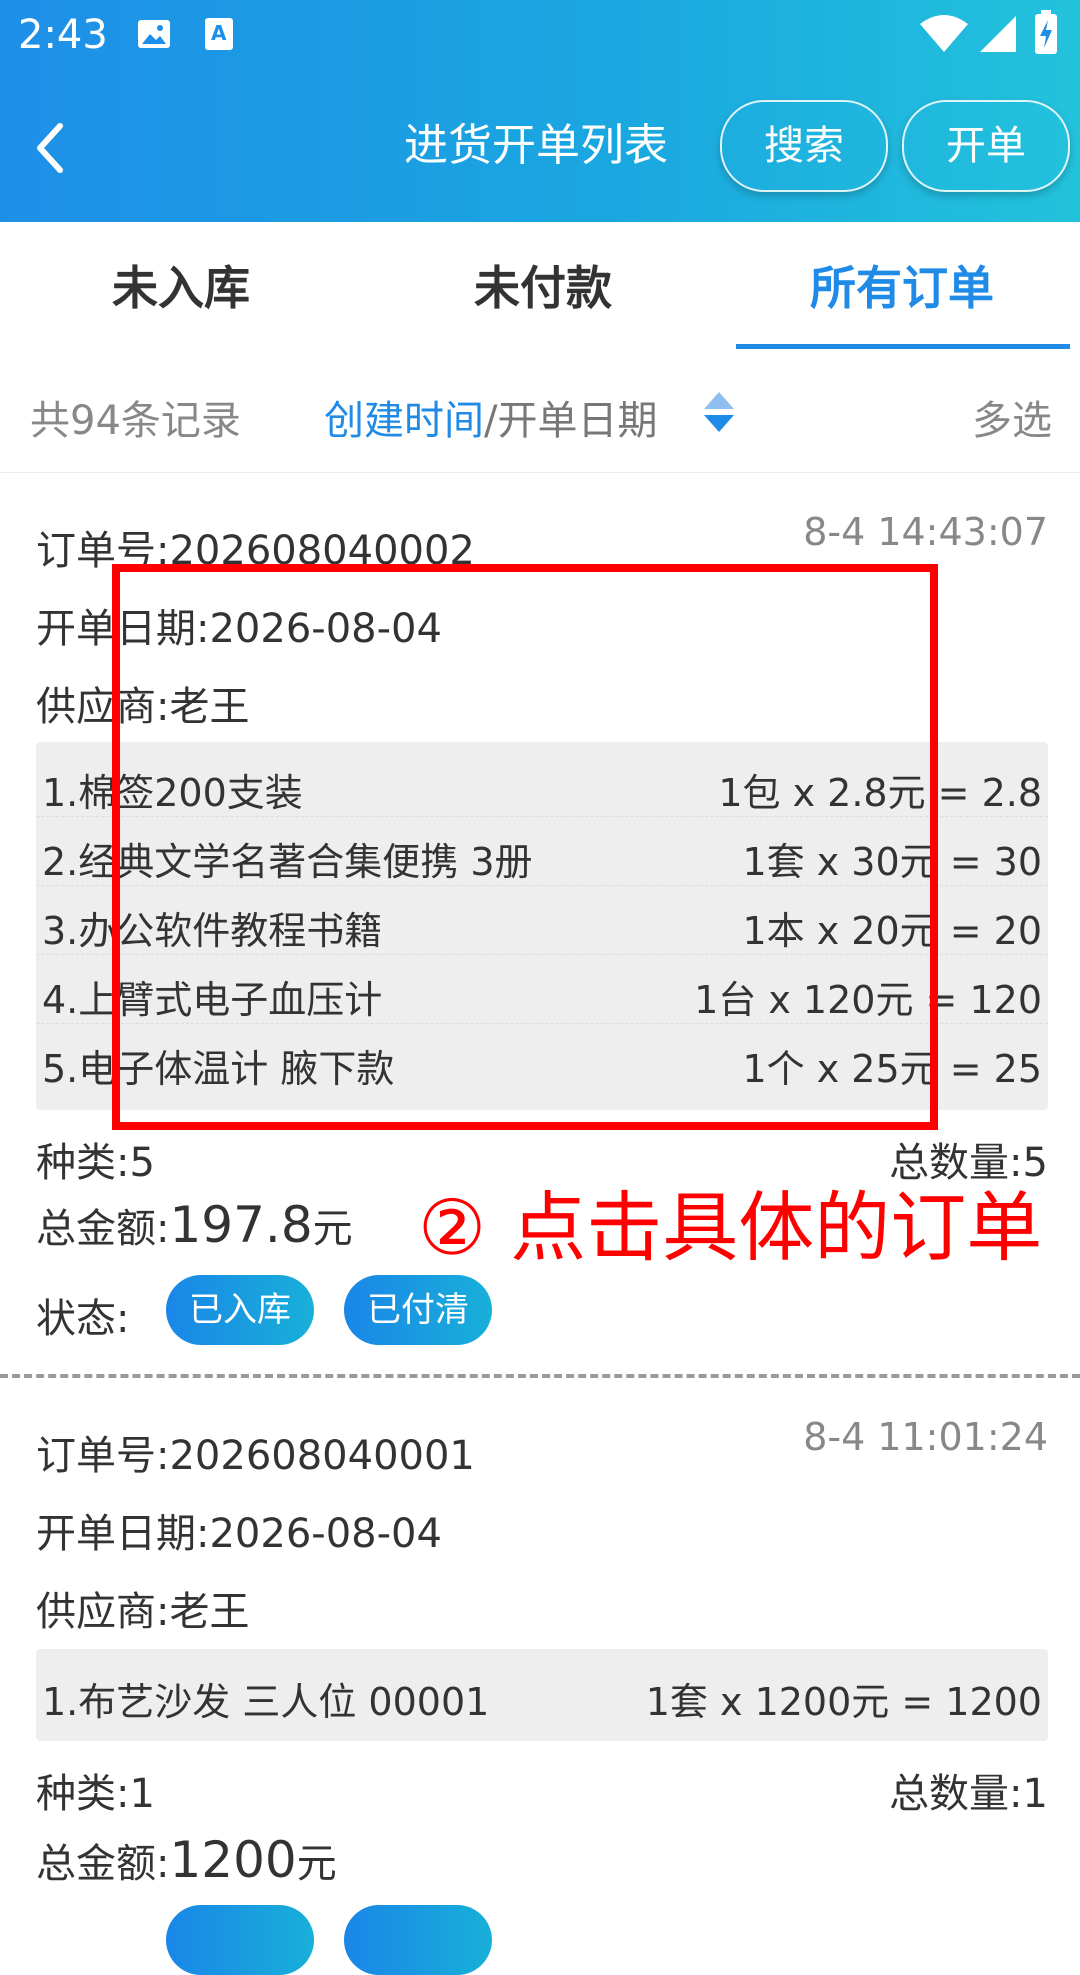  Describe the element at coordinates (83, 1319) in the screenshot. I see `status-label: 状态:` at that location.